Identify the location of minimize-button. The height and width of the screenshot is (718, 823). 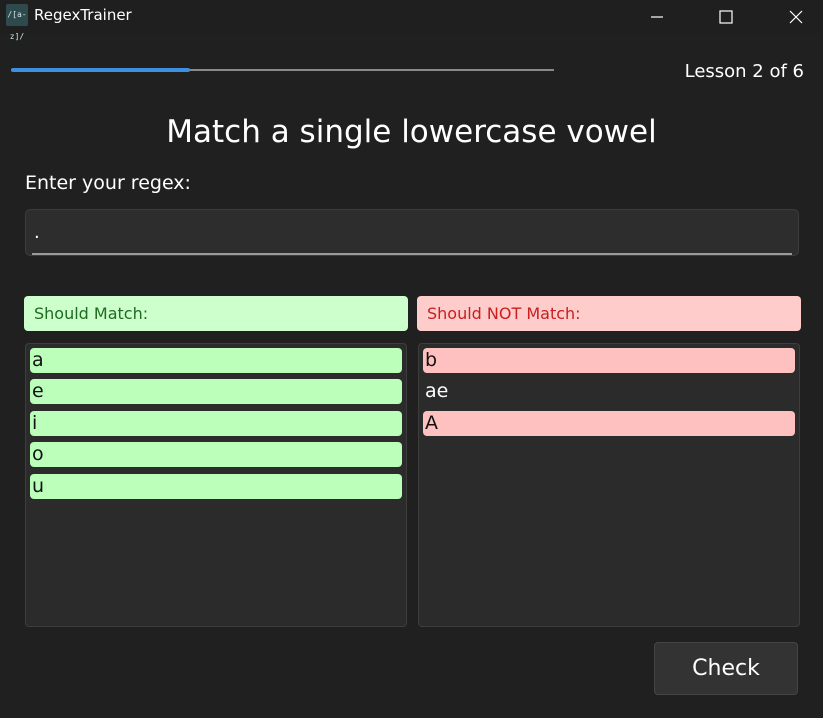
(657, 17).